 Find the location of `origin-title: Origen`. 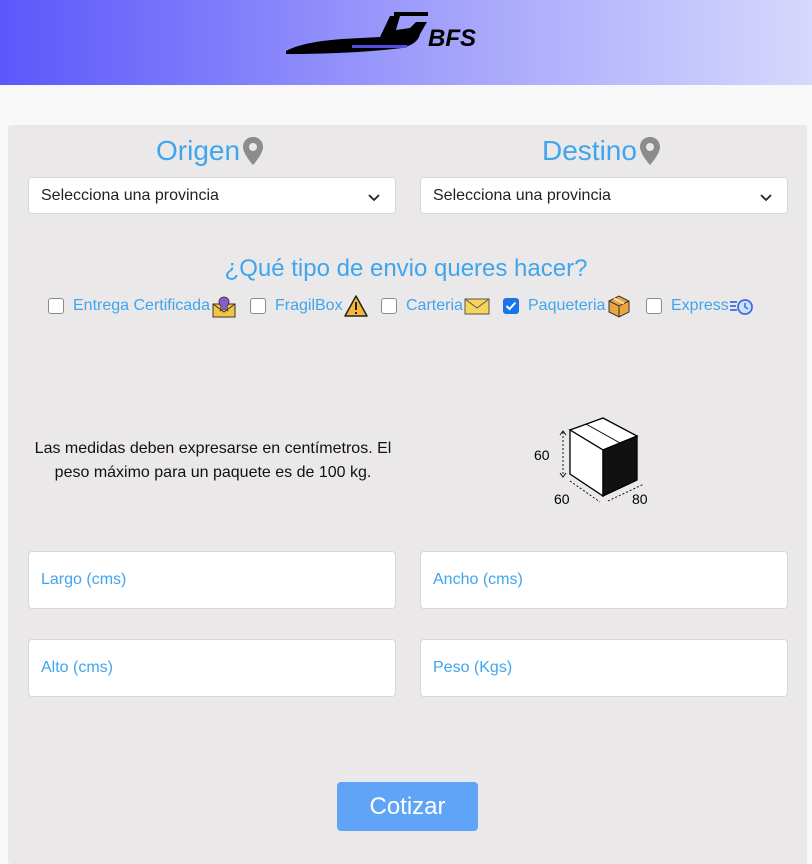

origin-title: Origen is located at coordinates (210, 151).